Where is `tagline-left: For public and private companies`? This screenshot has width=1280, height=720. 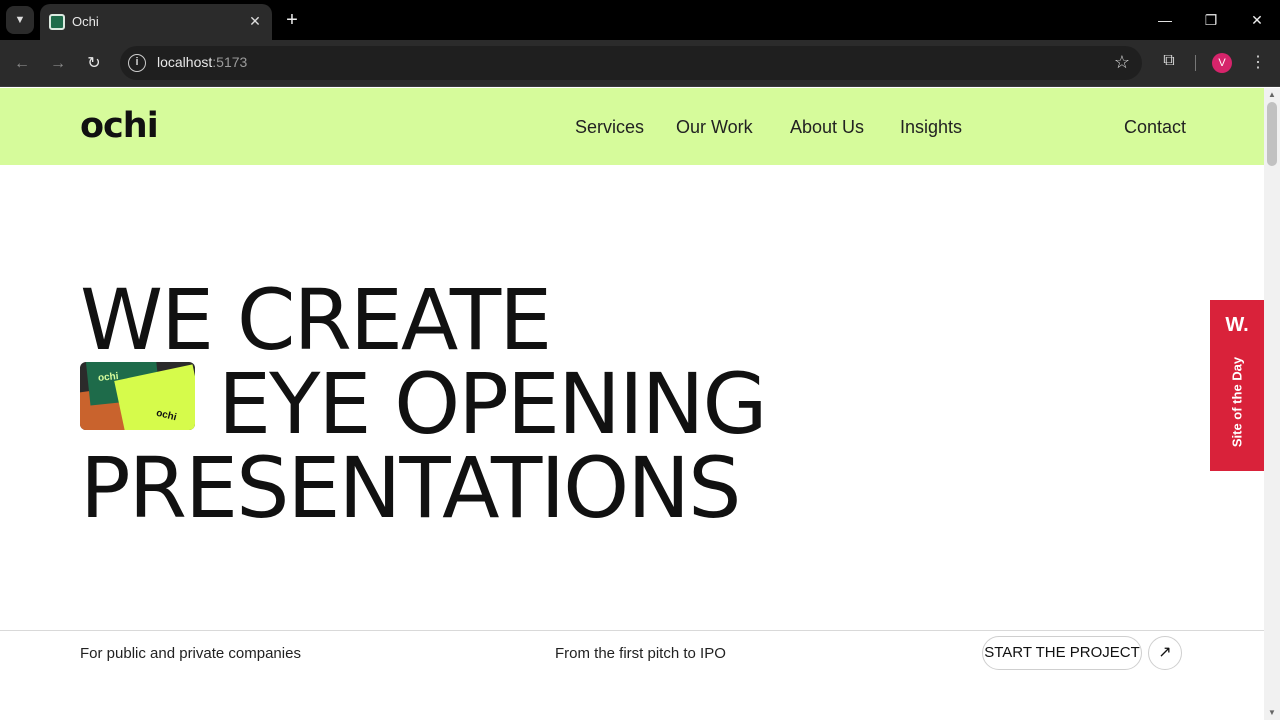
tagline-left: For public and private companies is located at coordinates (190, 653).